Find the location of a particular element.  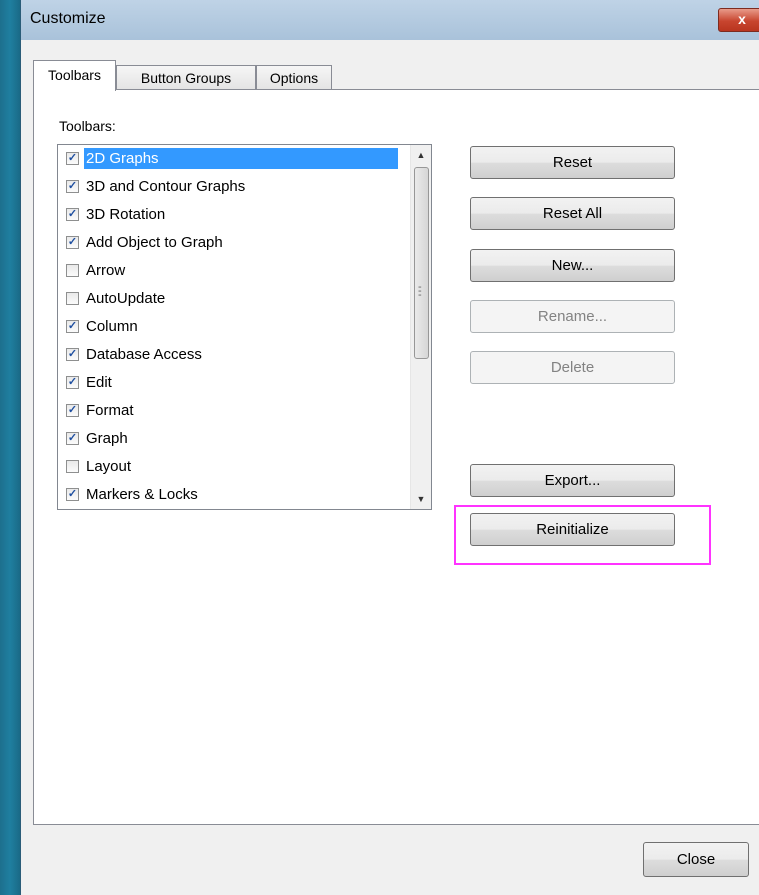

list-item: ✓ Markers & Locks is located at coordinates (230, 495).